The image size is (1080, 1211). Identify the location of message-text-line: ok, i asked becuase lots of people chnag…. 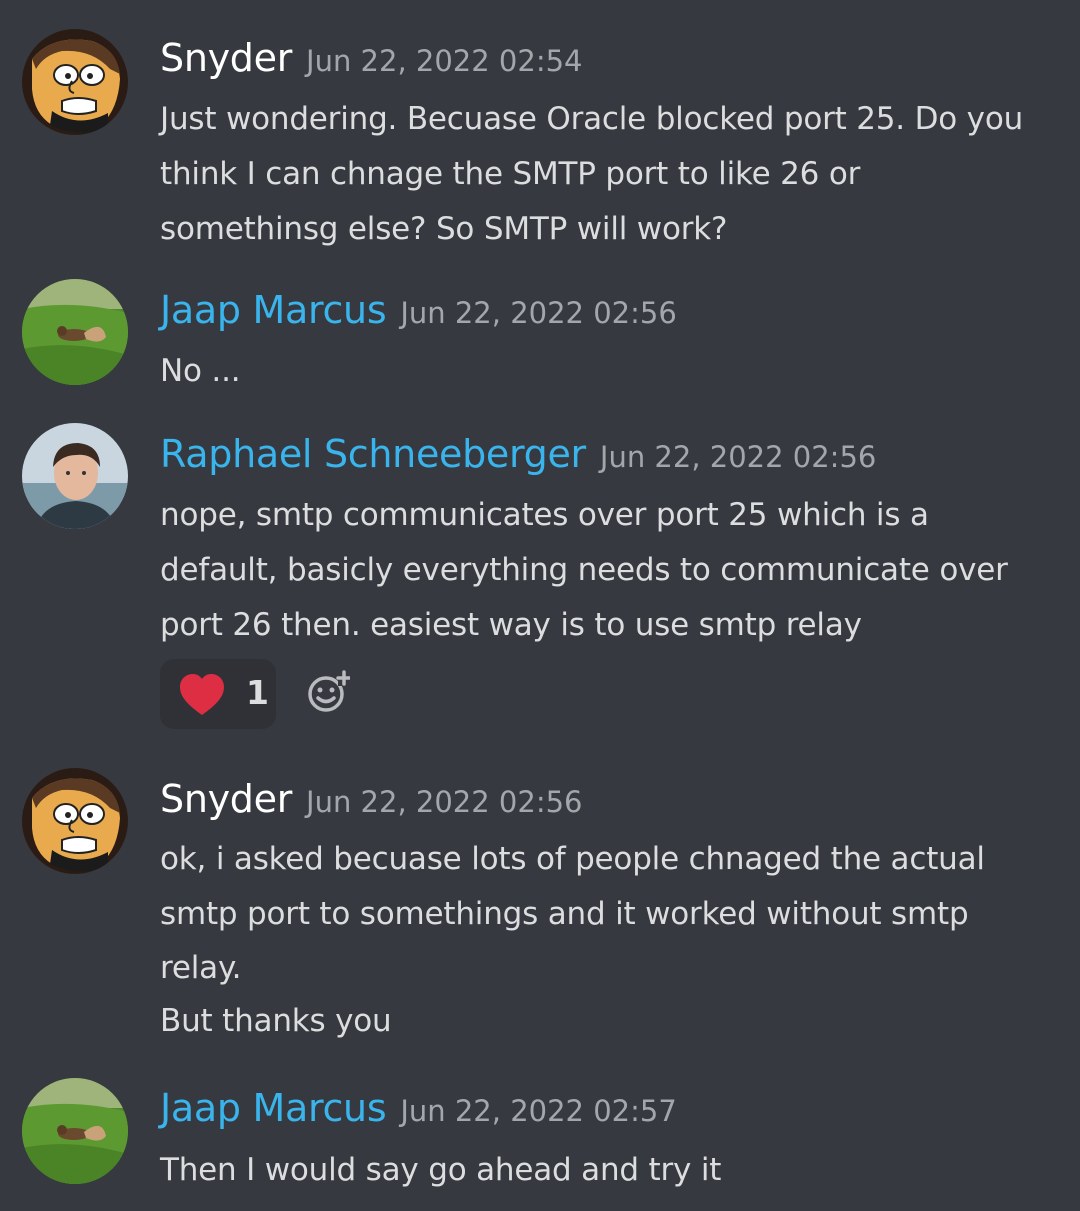
(572, 859).